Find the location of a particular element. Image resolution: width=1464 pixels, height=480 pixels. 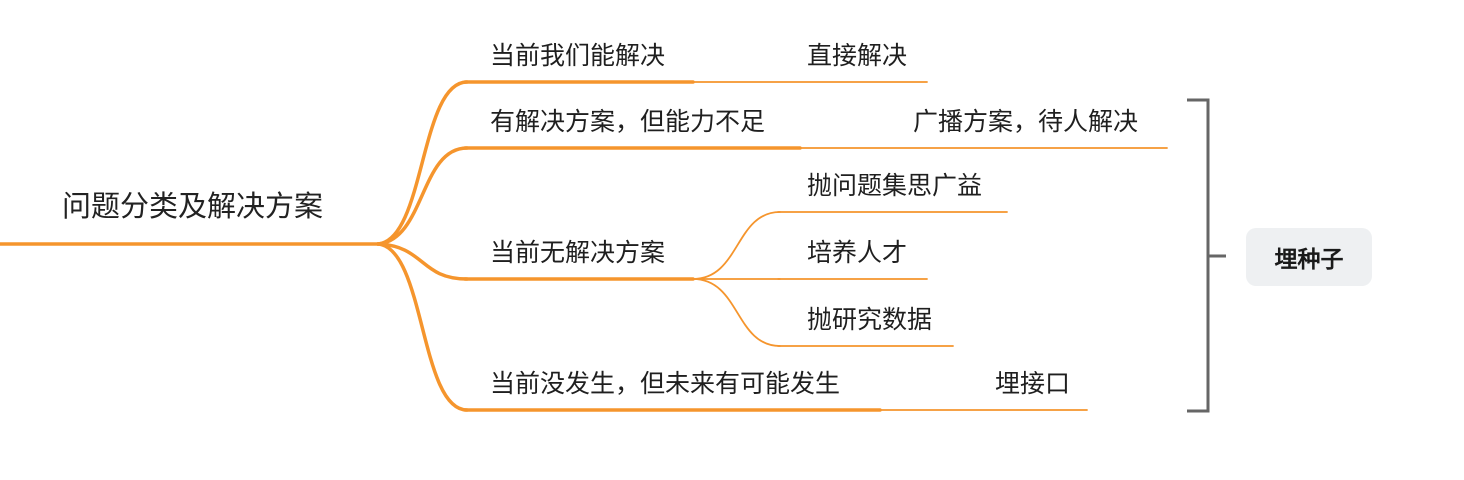

branch-2-label: 有解决方案，但能力不足 is located at coordinates (628, 121).